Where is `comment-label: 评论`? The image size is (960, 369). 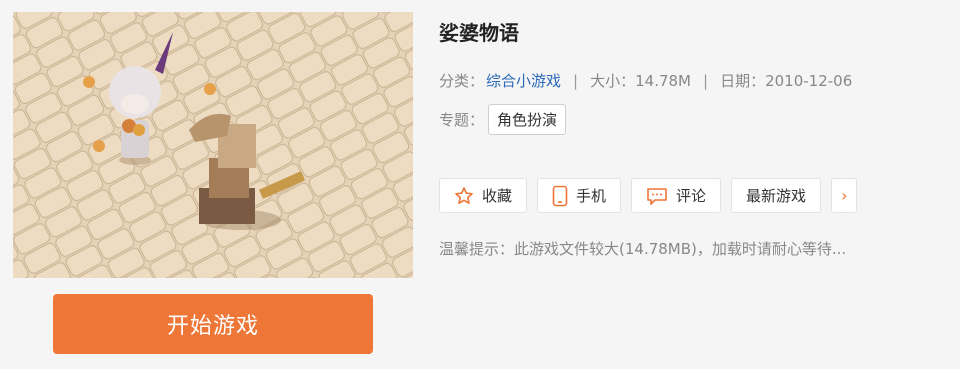
comment-label: 评论 is located at coordinates (691, 196).